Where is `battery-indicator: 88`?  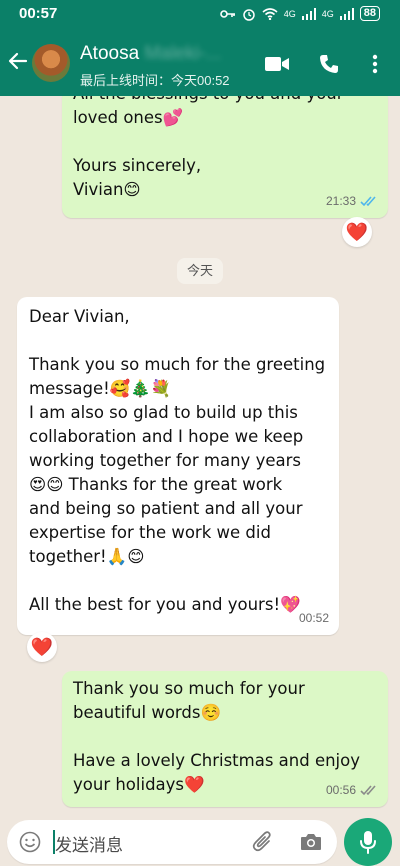 battery-indicator: 88 is located at coordinates (369, 13).